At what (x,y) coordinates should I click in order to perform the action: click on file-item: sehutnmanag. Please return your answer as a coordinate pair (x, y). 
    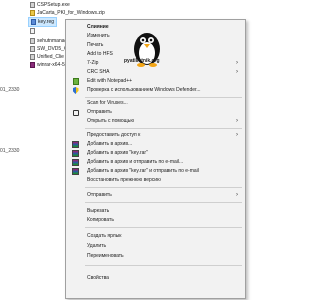
    Looking at the image, I should click on (48, 41).